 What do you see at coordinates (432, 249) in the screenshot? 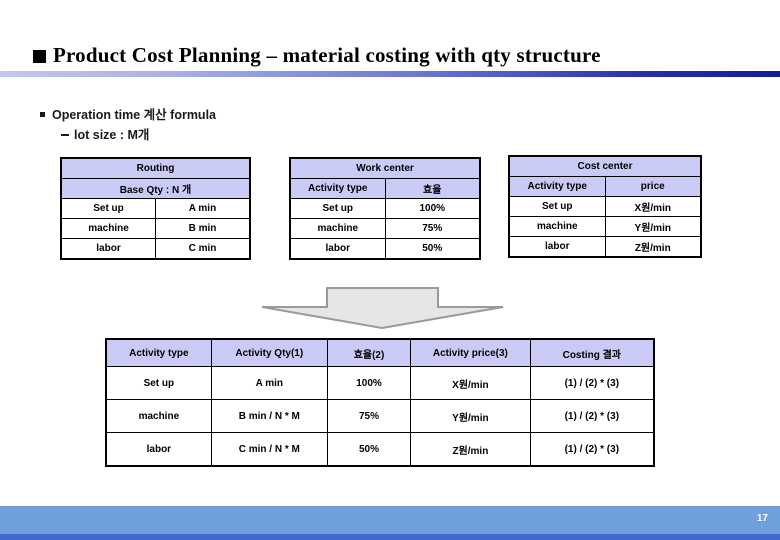
I see `work-center-cell-value: 50%` at bounding box center [432, 249].